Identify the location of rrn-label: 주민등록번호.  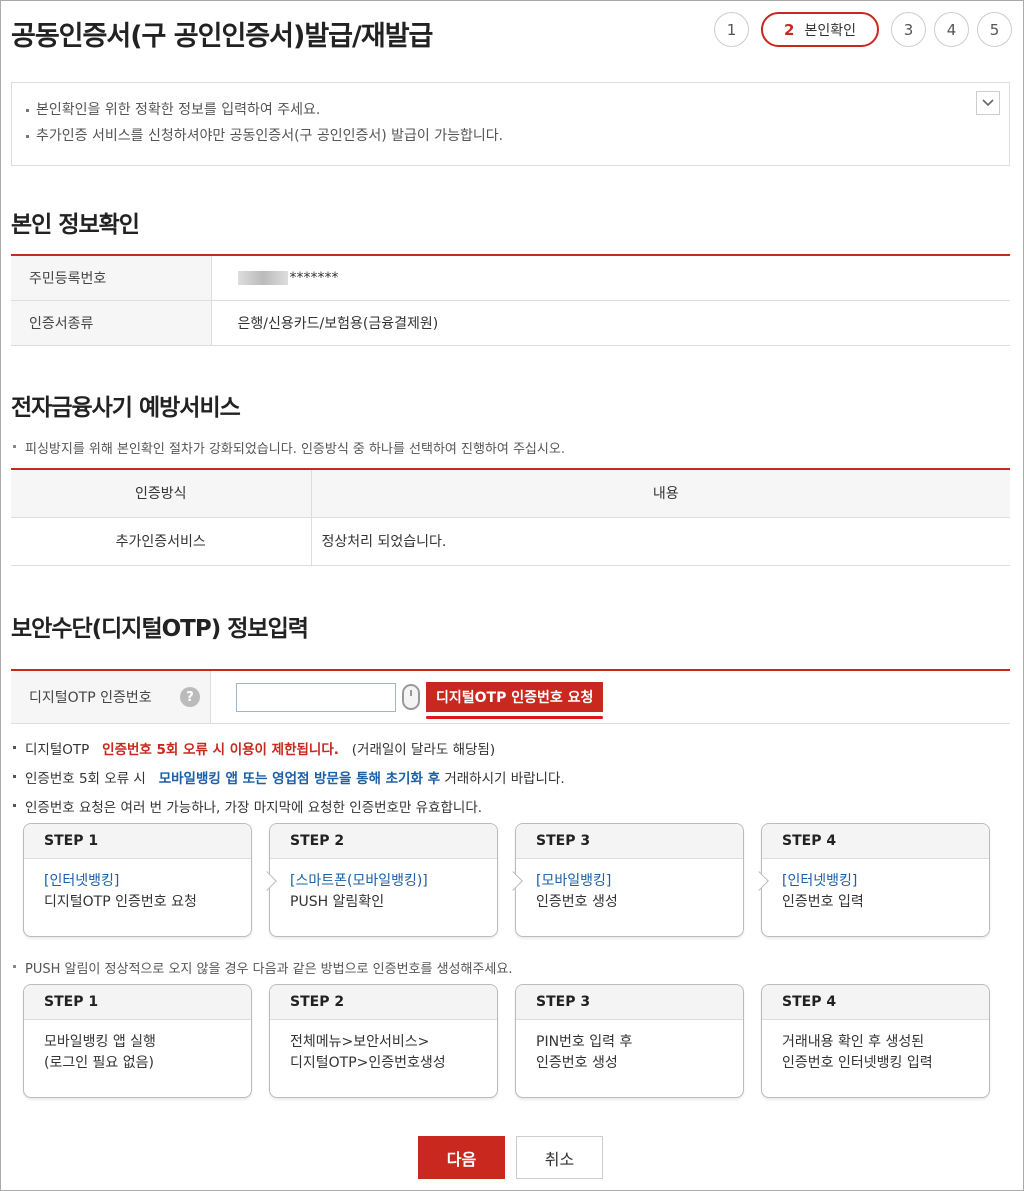
(111, 278).